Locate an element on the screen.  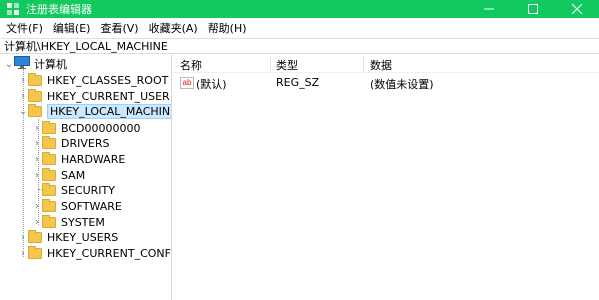
menu-edit: 编辑(E) is located at coordinates (72, 28).